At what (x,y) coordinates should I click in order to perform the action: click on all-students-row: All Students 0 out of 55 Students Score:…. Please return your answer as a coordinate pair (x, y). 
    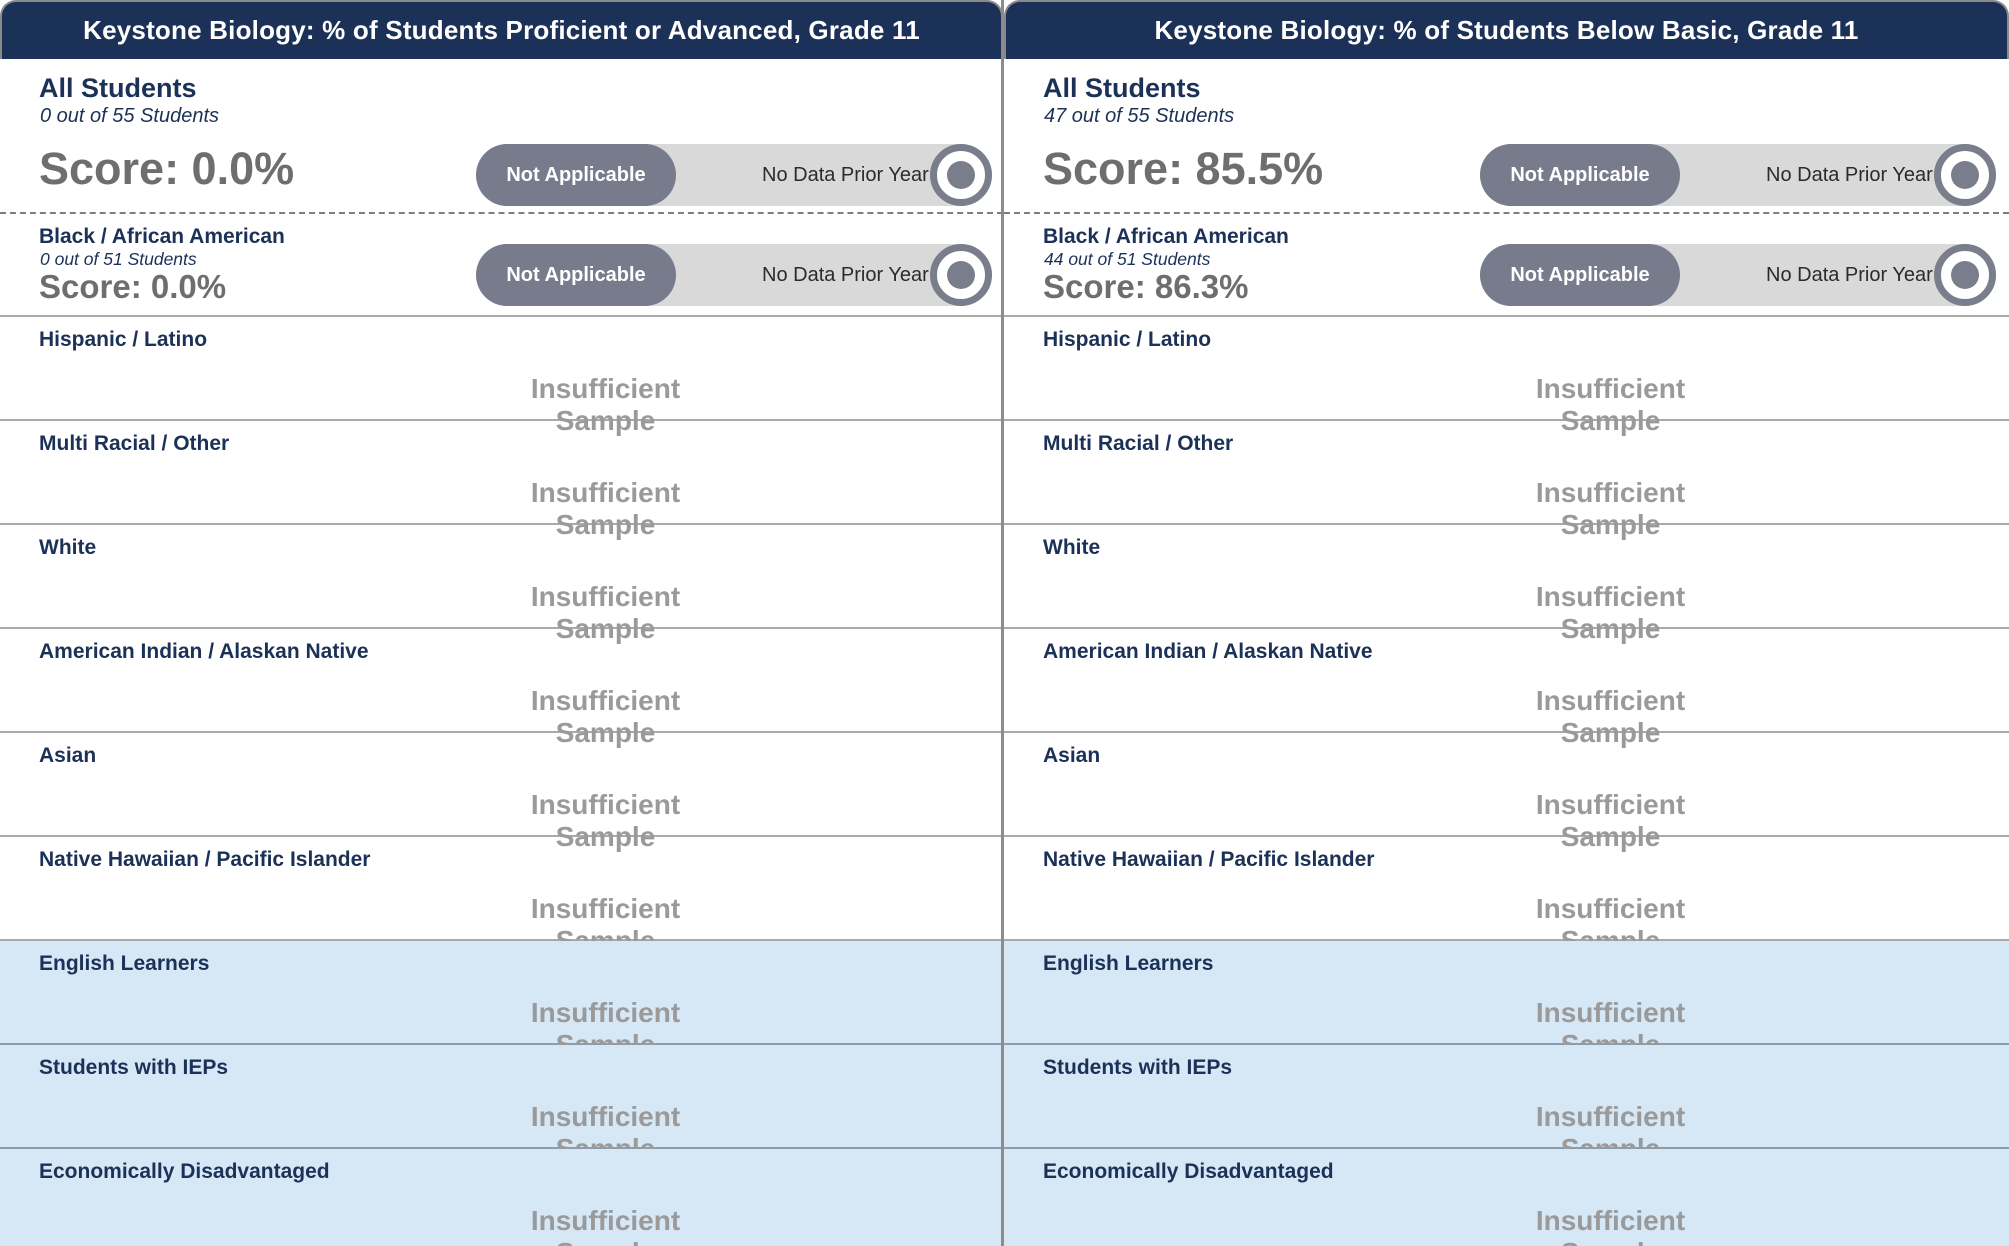
    Looking at the image, I should click on (501, 136).